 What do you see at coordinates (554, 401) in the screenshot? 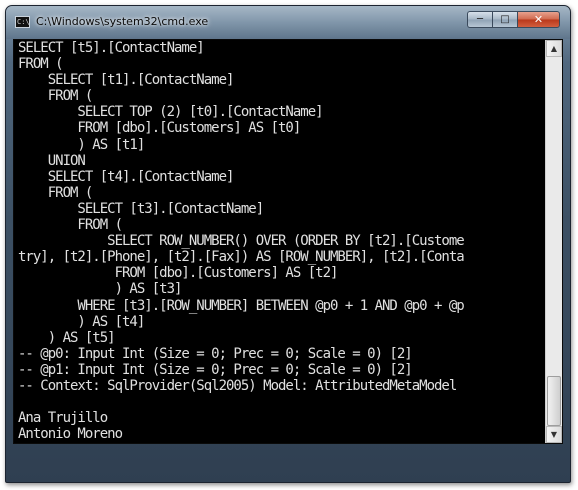
I see `scrollbar-thumb` at bounding box center [554, 401].